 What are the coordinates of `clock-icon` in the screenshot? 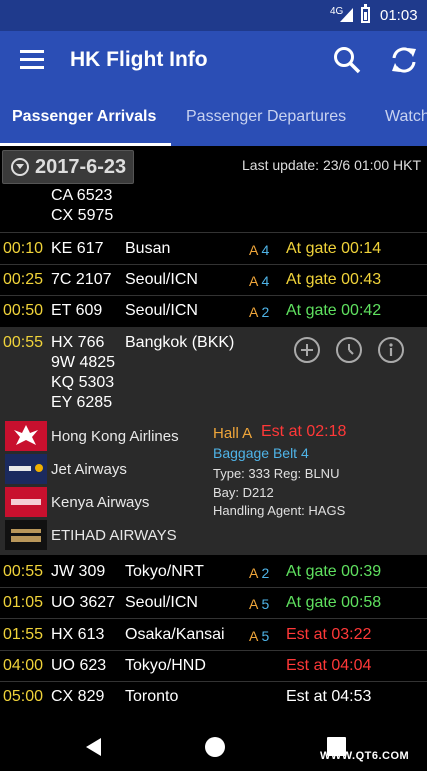 It's located at (349, 350).